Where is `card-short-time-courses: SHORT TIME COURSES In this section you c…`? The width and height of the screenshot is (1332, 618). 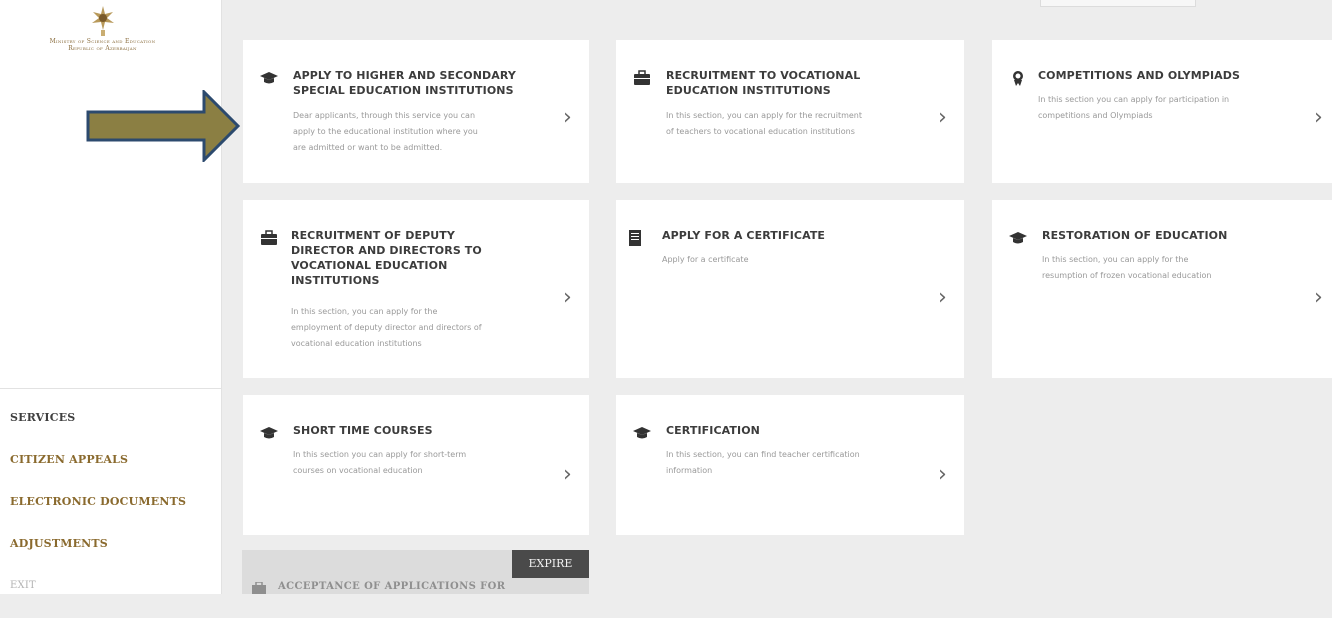
card-short-time-courses: SHORT TIME COURSES In this section you c… is located at coordinates (416, 465).